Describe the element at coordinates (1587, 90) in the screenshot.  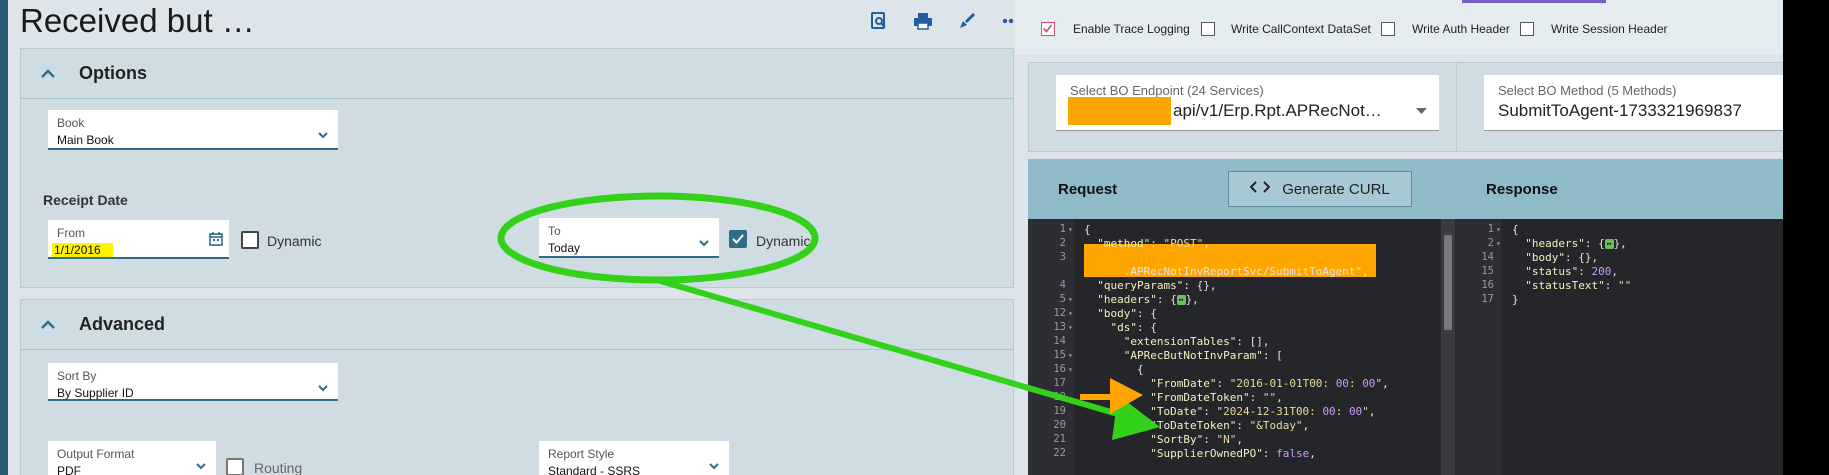
I see `method-label: Select BO Method (5 Methods)` at that location.